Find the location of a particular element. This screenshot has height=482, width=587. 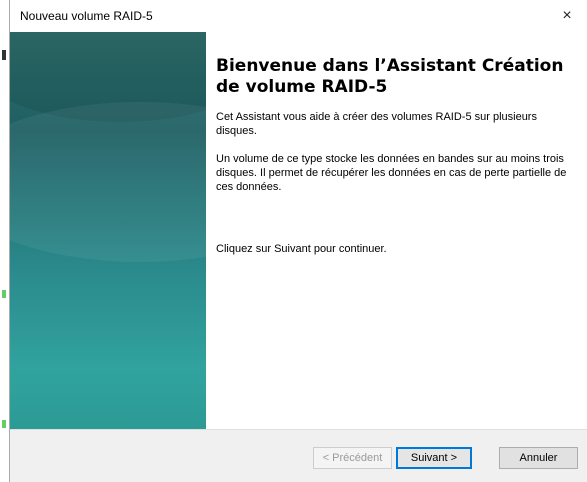

previous-button: < Précédent is located at coordinates (352, 458).